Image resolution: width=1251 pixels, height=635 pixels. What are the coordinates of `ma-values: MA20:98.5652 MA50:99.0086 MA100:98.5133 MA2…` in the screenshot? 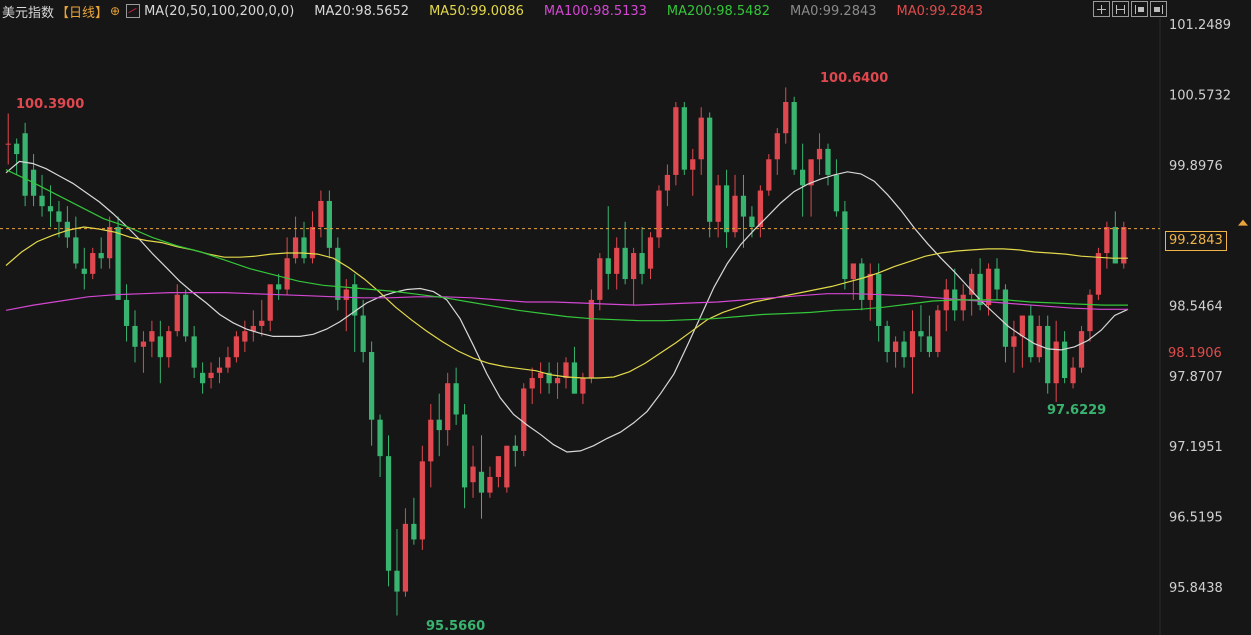 It's located at (648, 11).